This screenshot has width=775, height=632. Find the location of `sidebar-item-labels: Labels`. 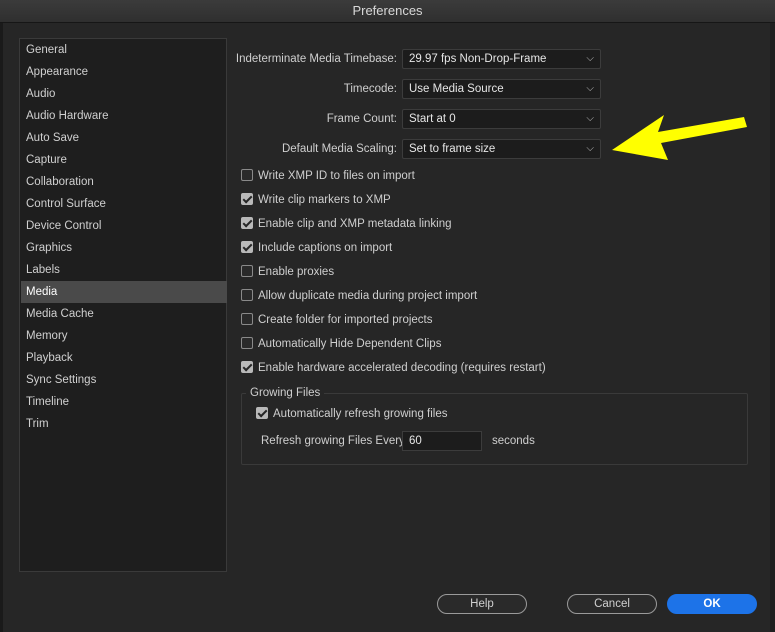

sidebar-item-labels: Labels is located at coordinates (124, 270).